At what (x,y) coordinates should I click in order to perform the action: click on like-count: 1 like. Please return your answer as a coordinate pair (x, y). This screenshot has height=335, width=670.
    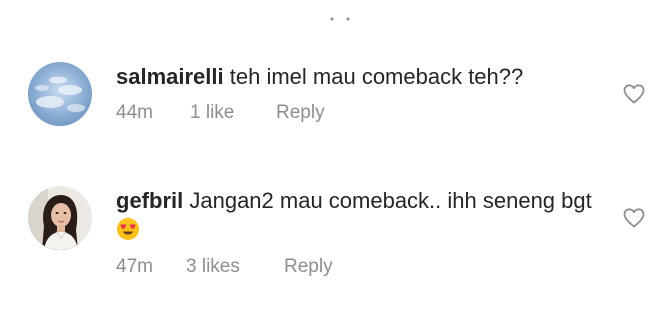
    Looking at the image, I should click on (233, 113).